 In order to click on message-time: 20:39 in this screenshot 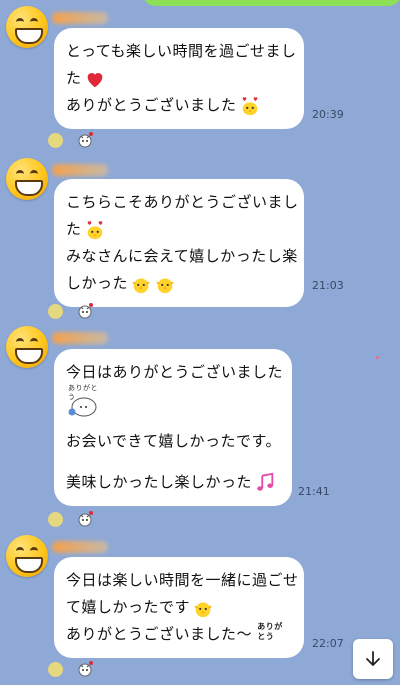, I will do `click(328, 114)`.